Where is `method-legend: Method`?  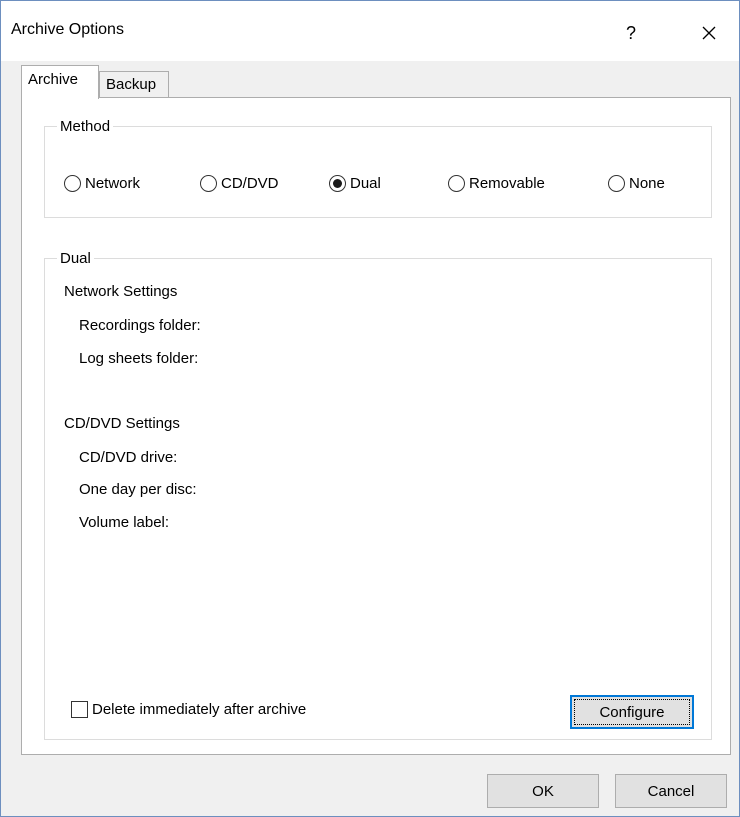
method-legend: Method is located at coordinates (85, 126).